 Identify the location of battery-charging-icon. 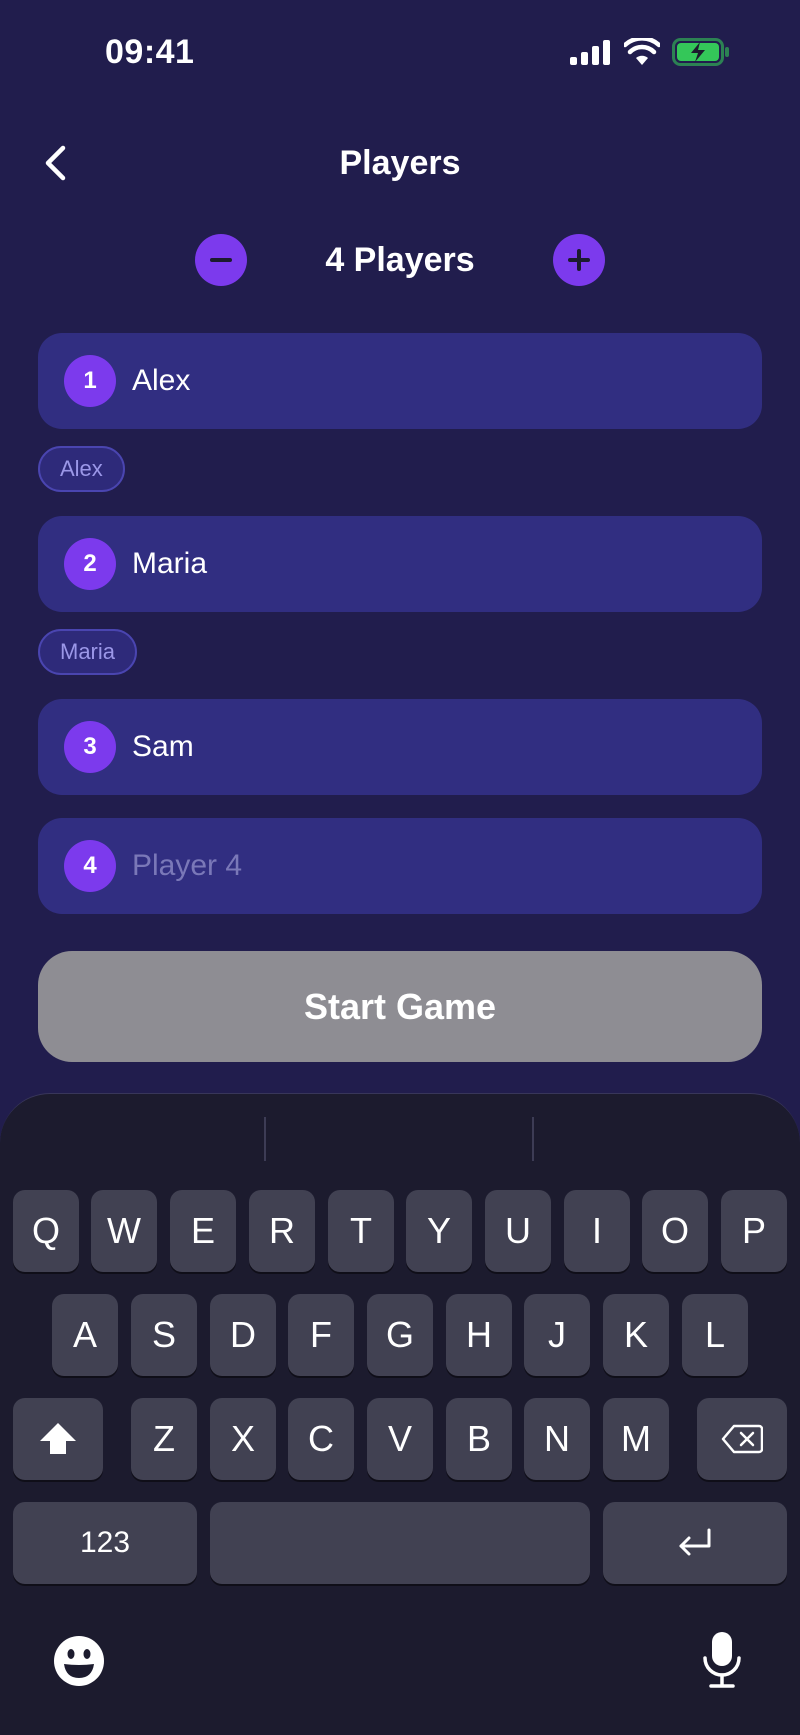
(700, 52).